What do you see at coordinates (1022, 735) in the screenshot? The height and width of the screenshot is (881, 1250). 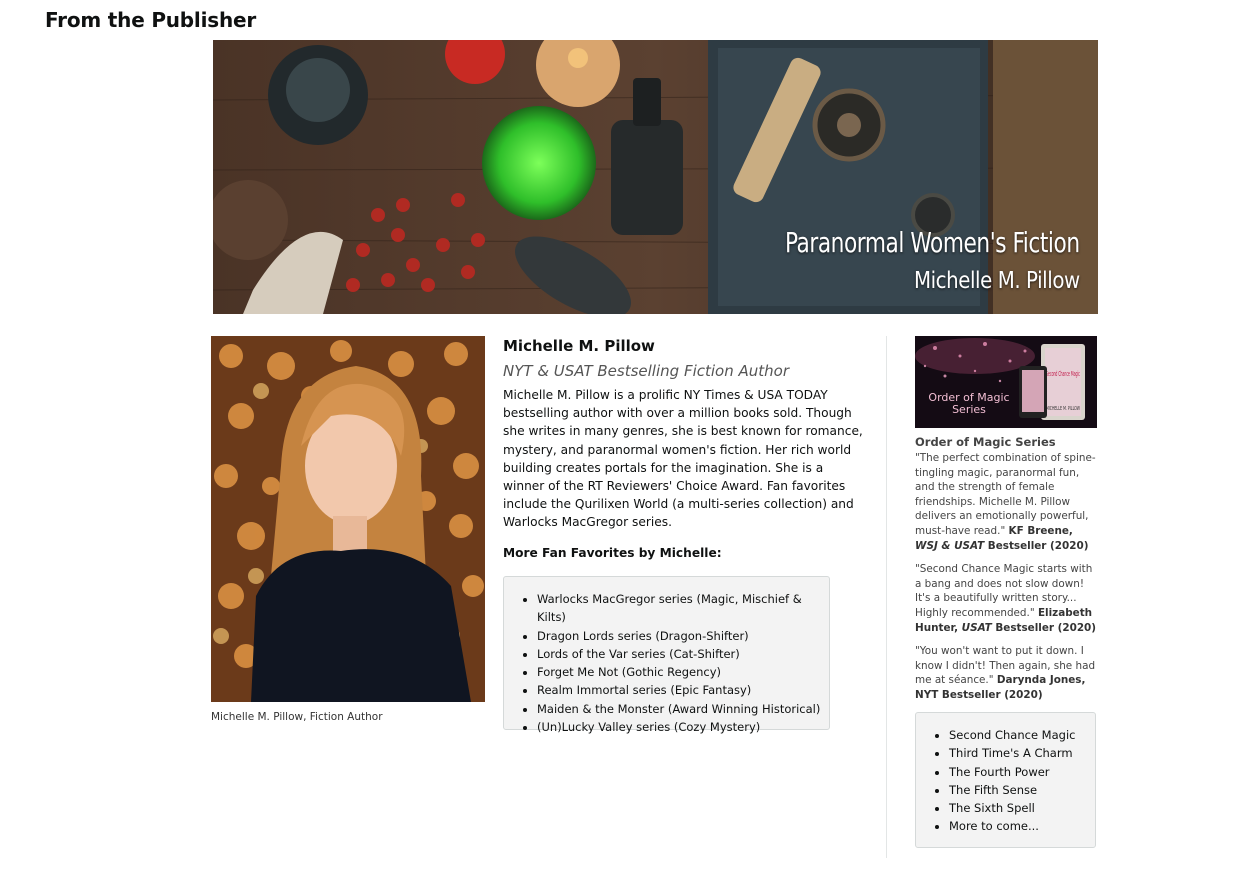 I see `list-item: Second Chance Magic` at bounding box center [1022, 735].